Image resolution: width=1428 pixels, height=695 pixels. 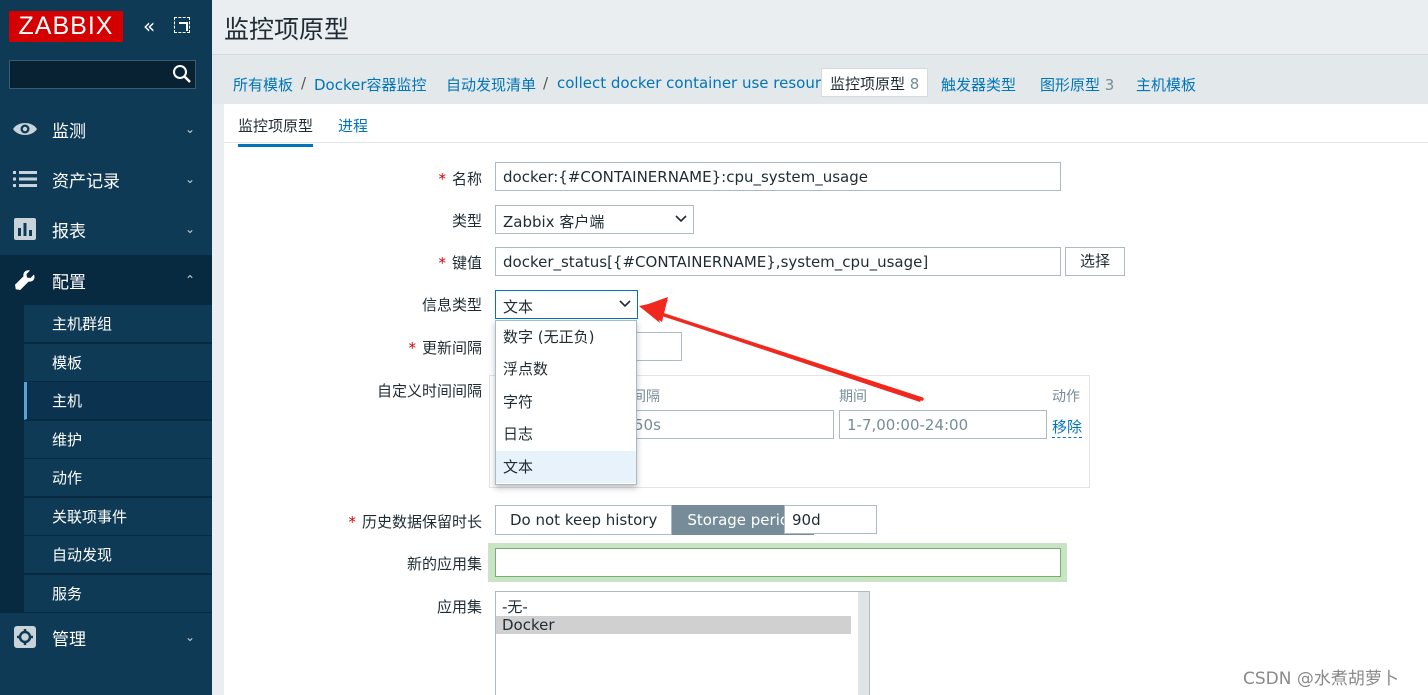 What do you see at coordinates (102, 74) in the screenshot?
I see `sidebar-search-input` at bounding box center [102, 74].